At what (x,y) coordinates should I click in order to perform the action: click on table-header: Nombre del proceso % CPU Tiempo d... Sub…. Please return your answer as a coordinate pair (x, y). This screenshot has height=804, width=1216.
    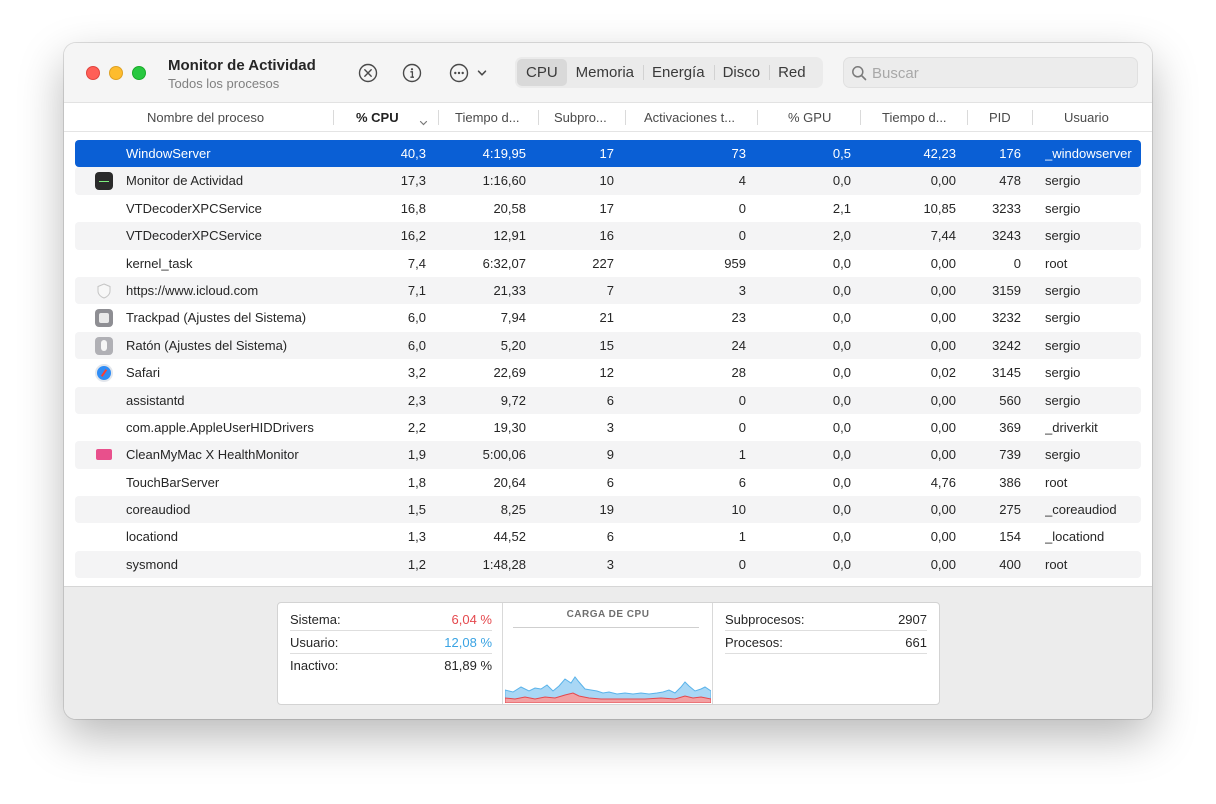
    Looking at the image, I should click on (608, 117).